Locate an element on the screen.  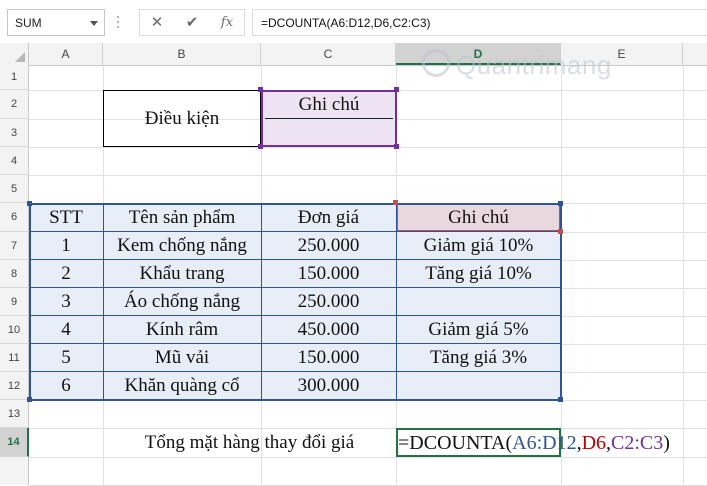
formula-buttons: ✕ ✔ fx is located at coordinates (192, 22).